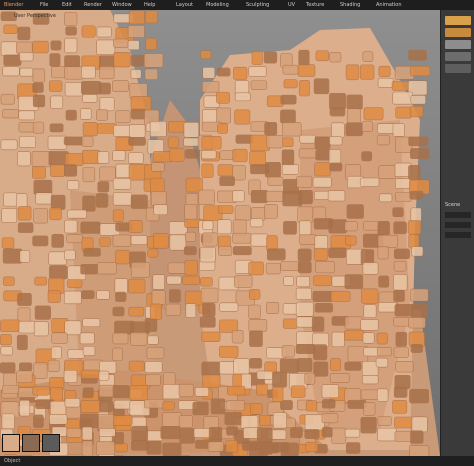  What do you see at coordinates (149, 5) in the screenshot?
I see `menu-help: Help` at bounding box center [149, 5].